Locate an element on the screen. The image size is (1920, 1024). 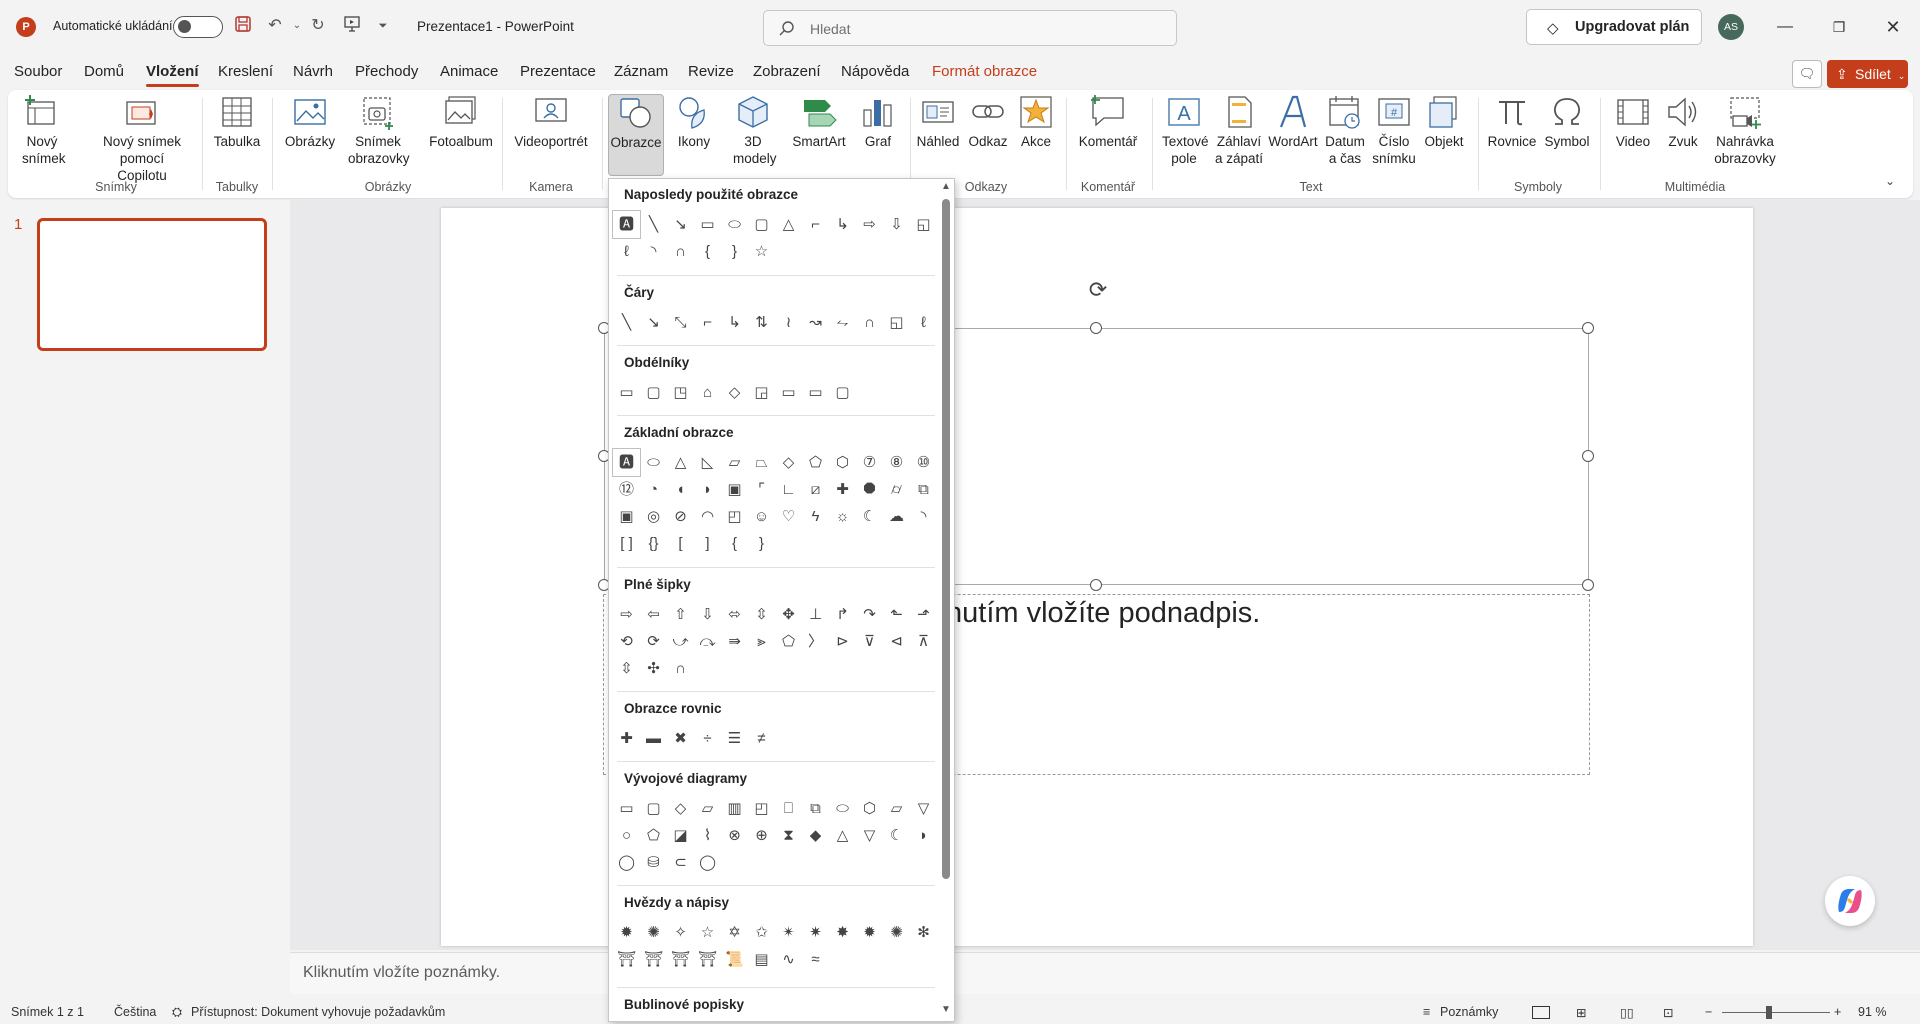
notes-pane: Kliknutím vložíte poznámky. is located at coordinates (1105, 973).